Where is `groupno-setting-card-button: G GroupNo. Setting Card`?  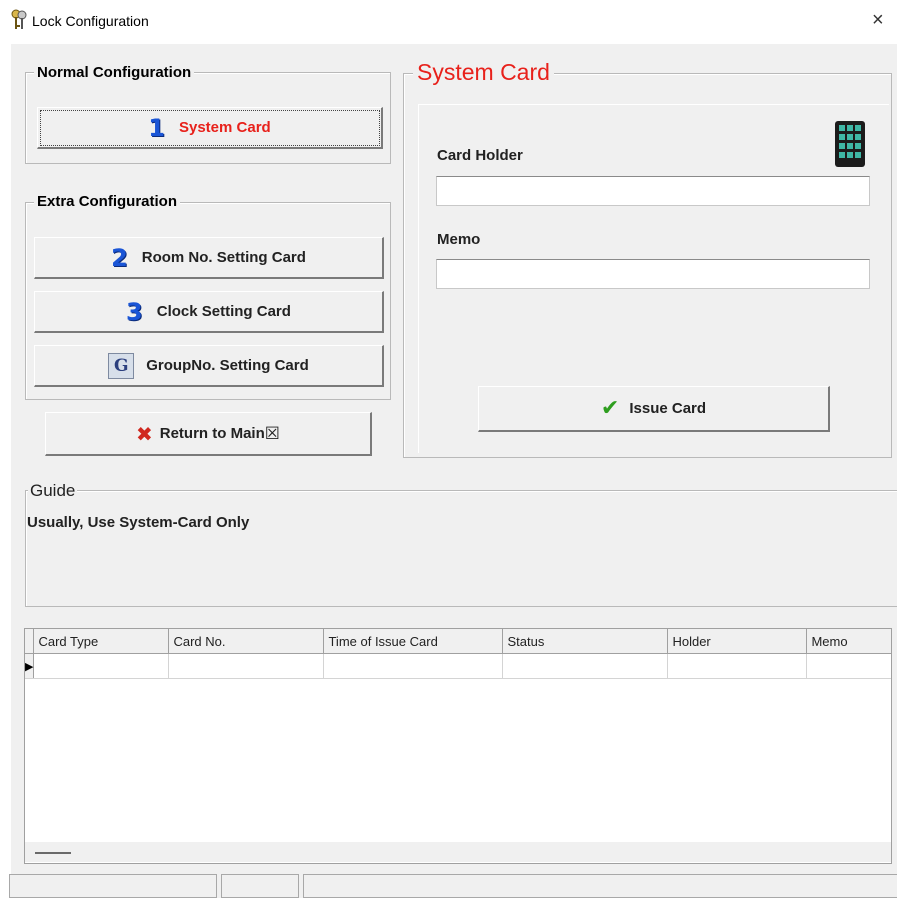
groupno-setting-card-button: G GroupNo. Setting Card is located at coordinates (209, 366).